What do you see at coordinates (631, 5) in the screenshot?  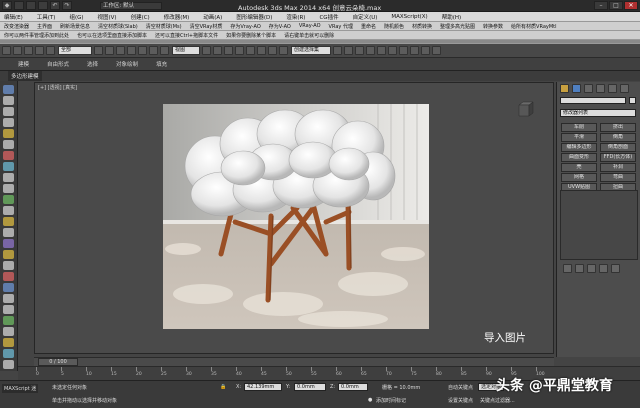 I see `close-icon: ✕` at bounding box center [631, 5].